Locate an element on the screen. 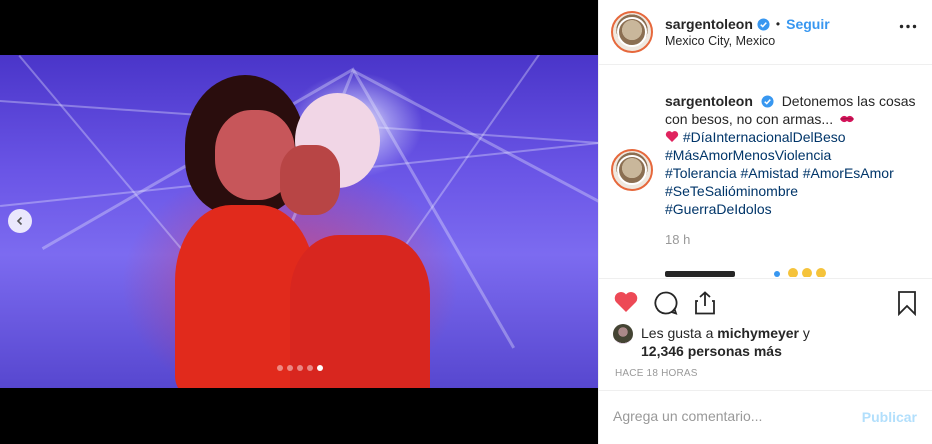  hashtag-link: #DíaInternacionalDelBeso is located at coordinates (764, 137).